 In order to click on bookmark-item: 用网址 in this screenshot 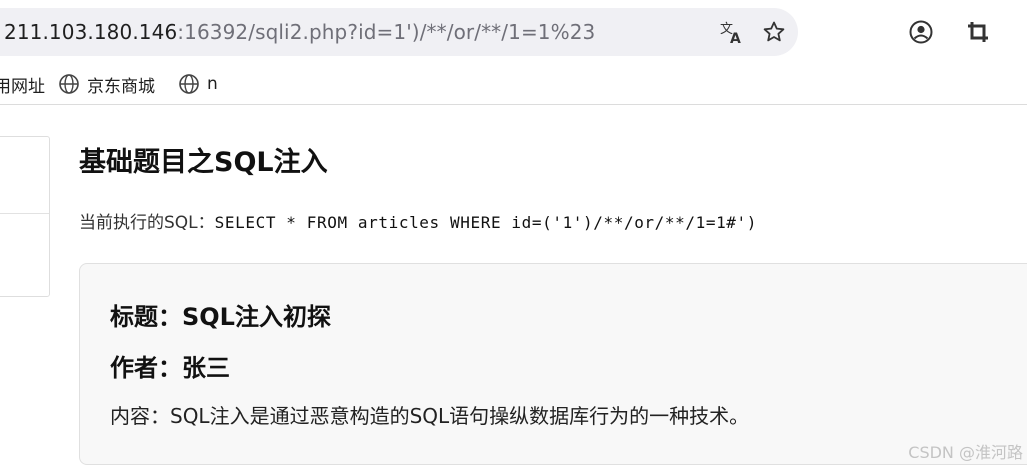, I will do `click(22, 85)`.